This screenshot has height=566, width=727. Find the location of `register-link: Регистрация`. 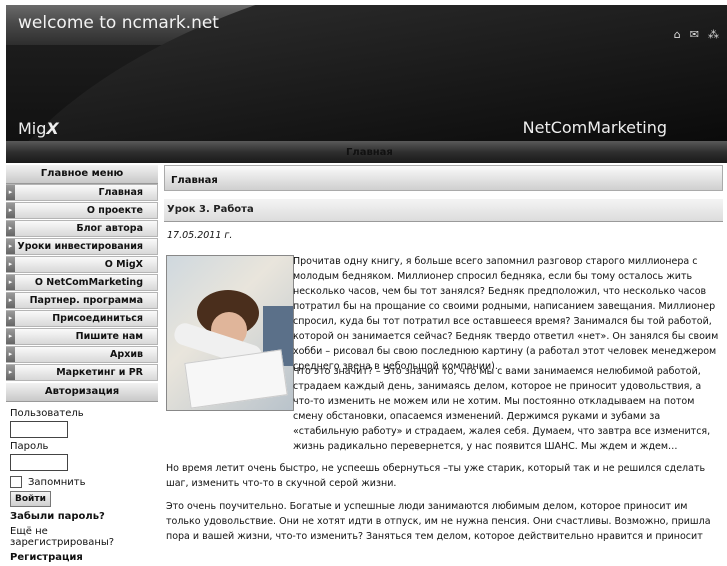

register-link: Регистрация is located at coordinates (82, 557).